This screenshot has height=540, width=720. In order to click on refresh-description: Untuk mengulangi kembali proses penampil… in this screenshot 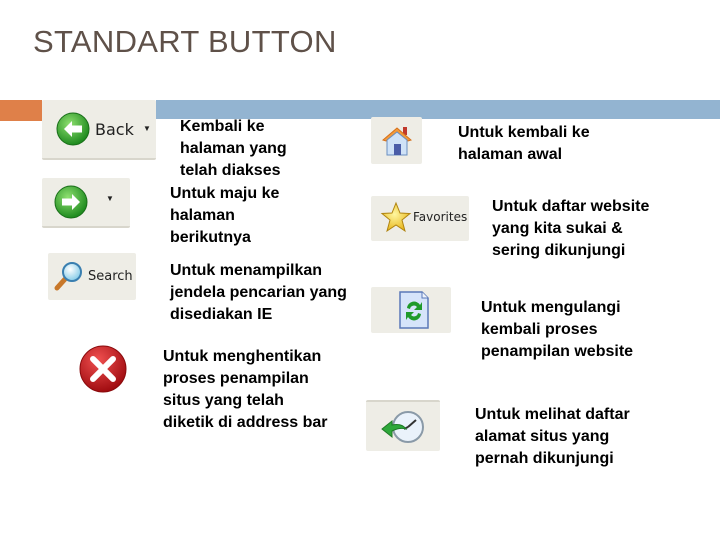, I will do `click(557, 329)`.